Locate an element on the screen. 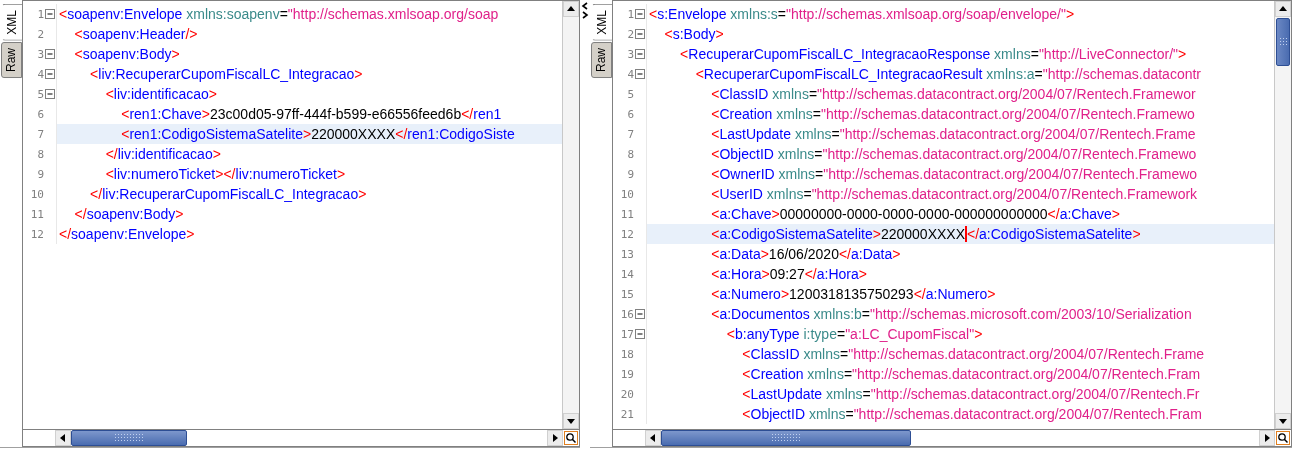 This screenshot has width=1292, height=454. code-line: <liv:RecuperarCupomFiscalLC_Integracao> is located at coordinates (226, 74).